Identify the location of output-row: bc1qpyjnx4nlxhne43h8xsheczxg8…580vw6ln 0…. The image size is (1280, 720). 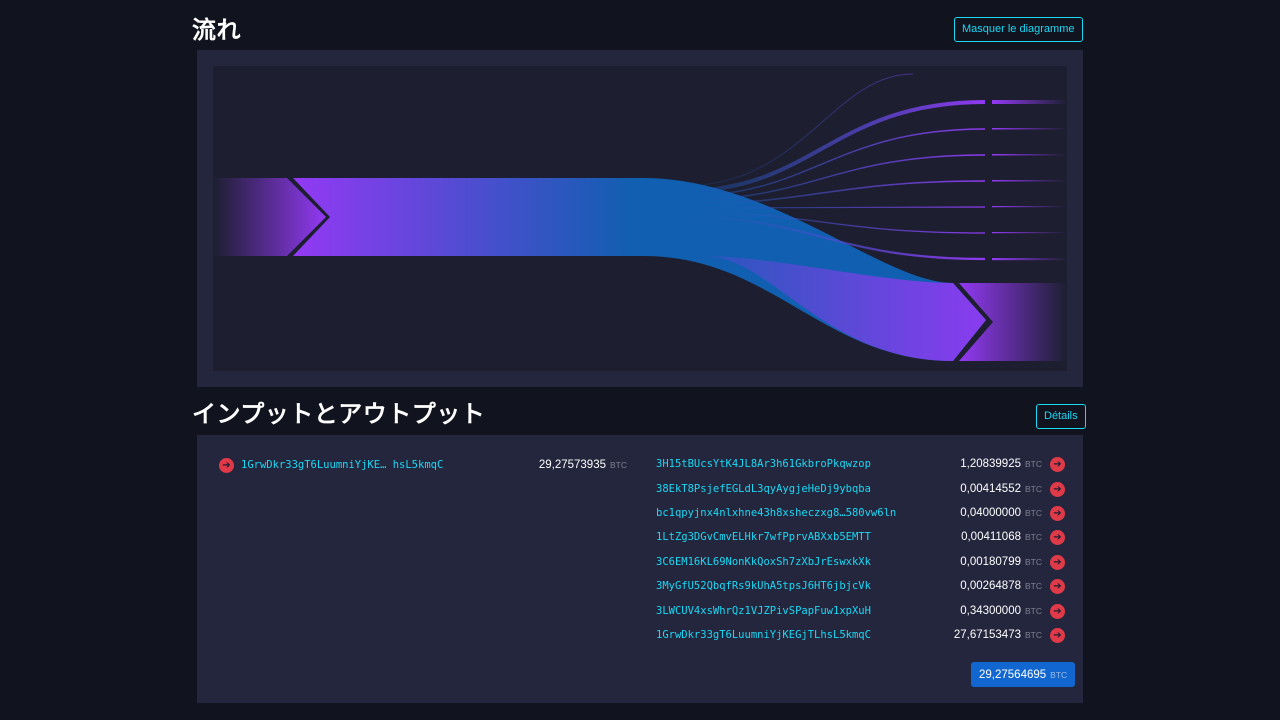
(860, 513).